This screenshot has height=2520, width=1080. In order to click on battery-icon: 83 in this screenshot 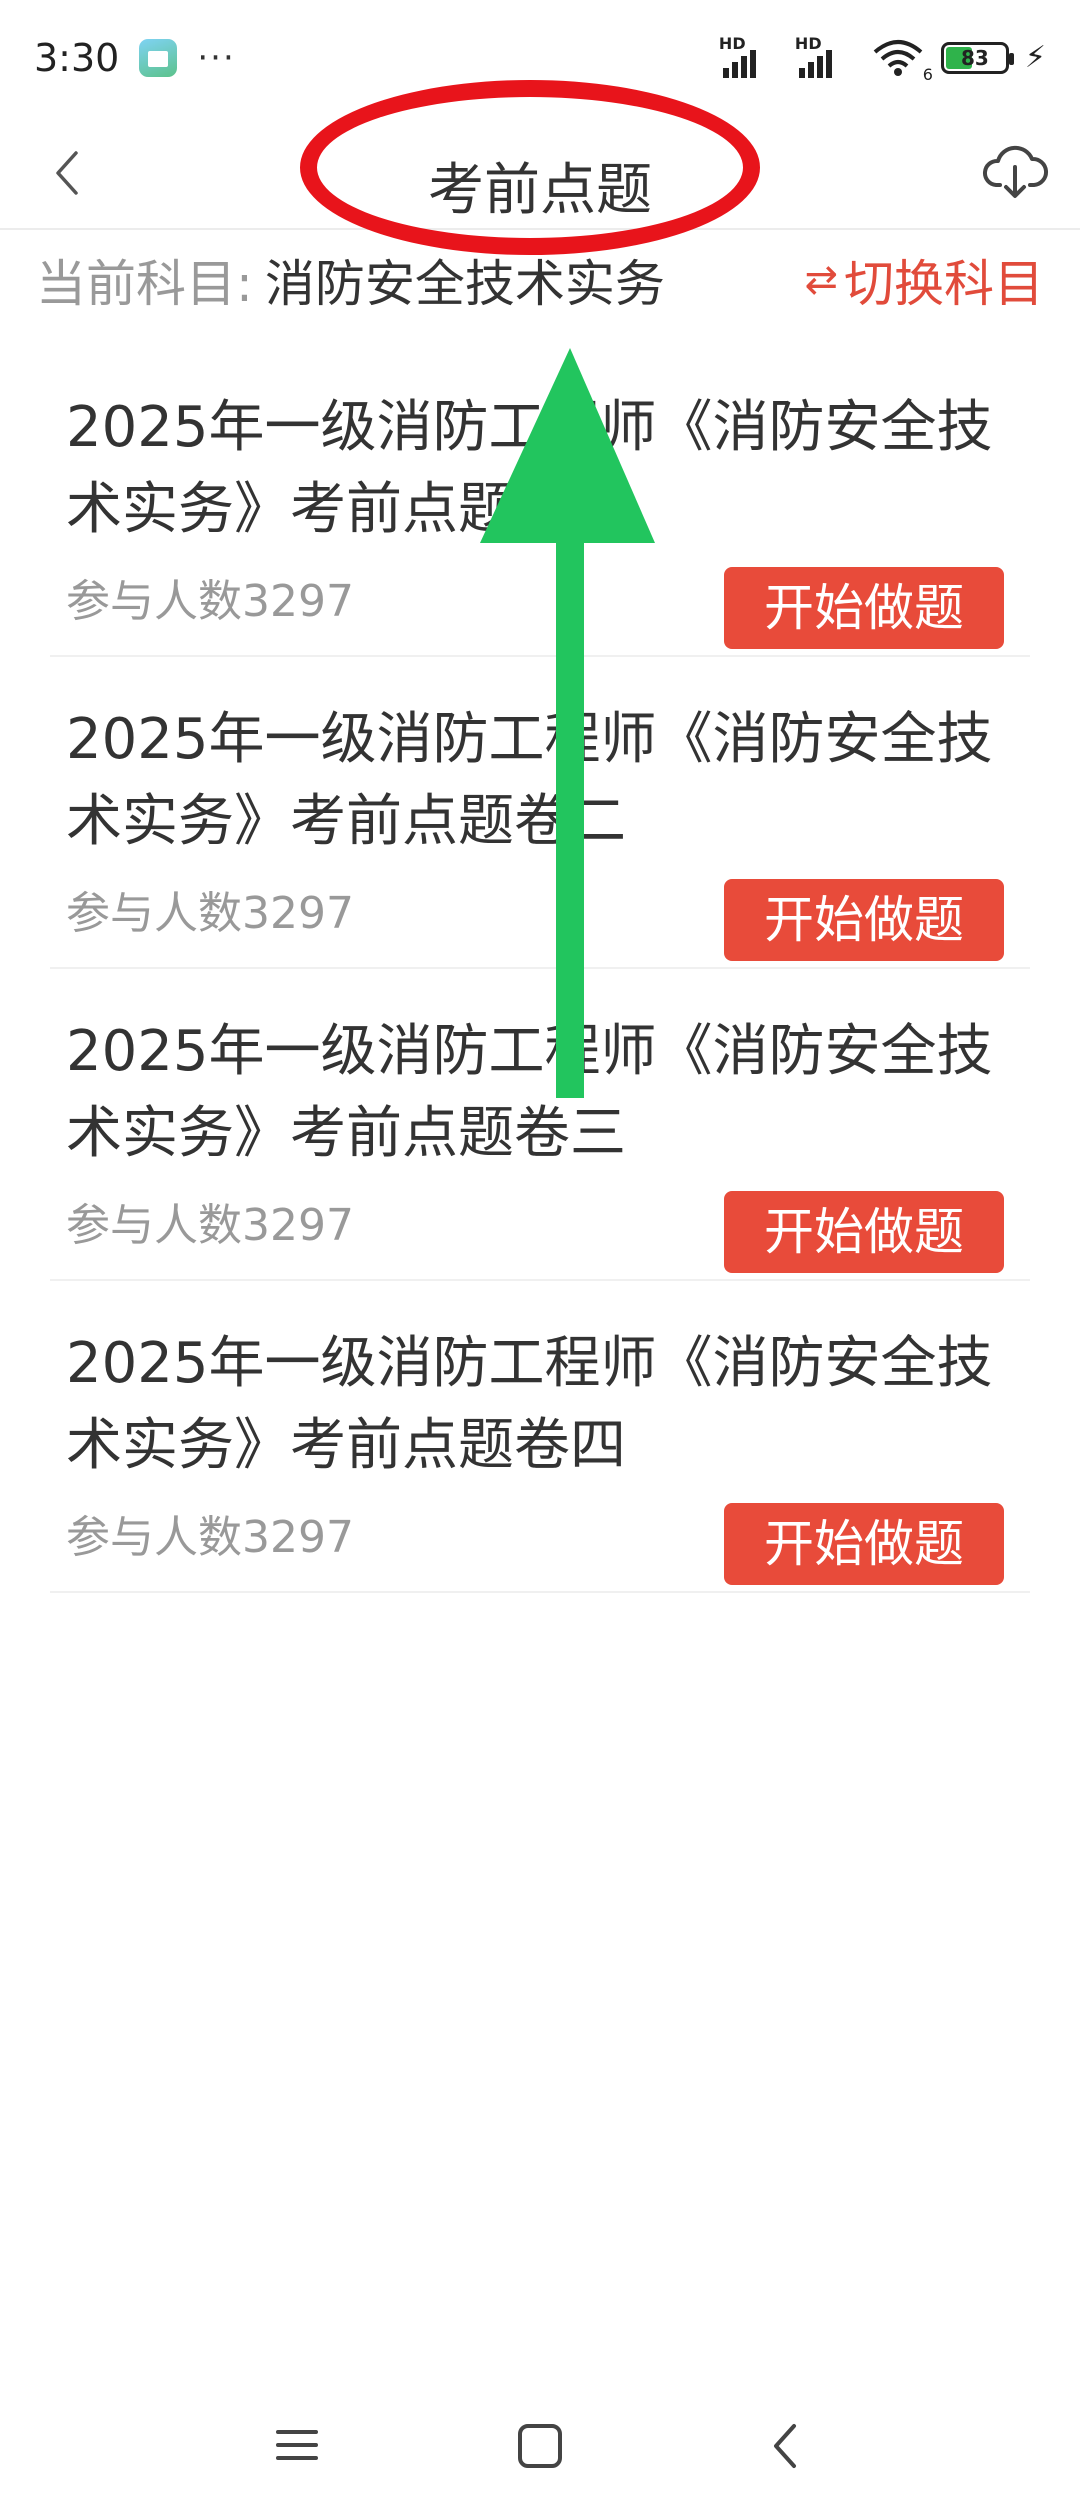, I will do `click(977, 57)`.